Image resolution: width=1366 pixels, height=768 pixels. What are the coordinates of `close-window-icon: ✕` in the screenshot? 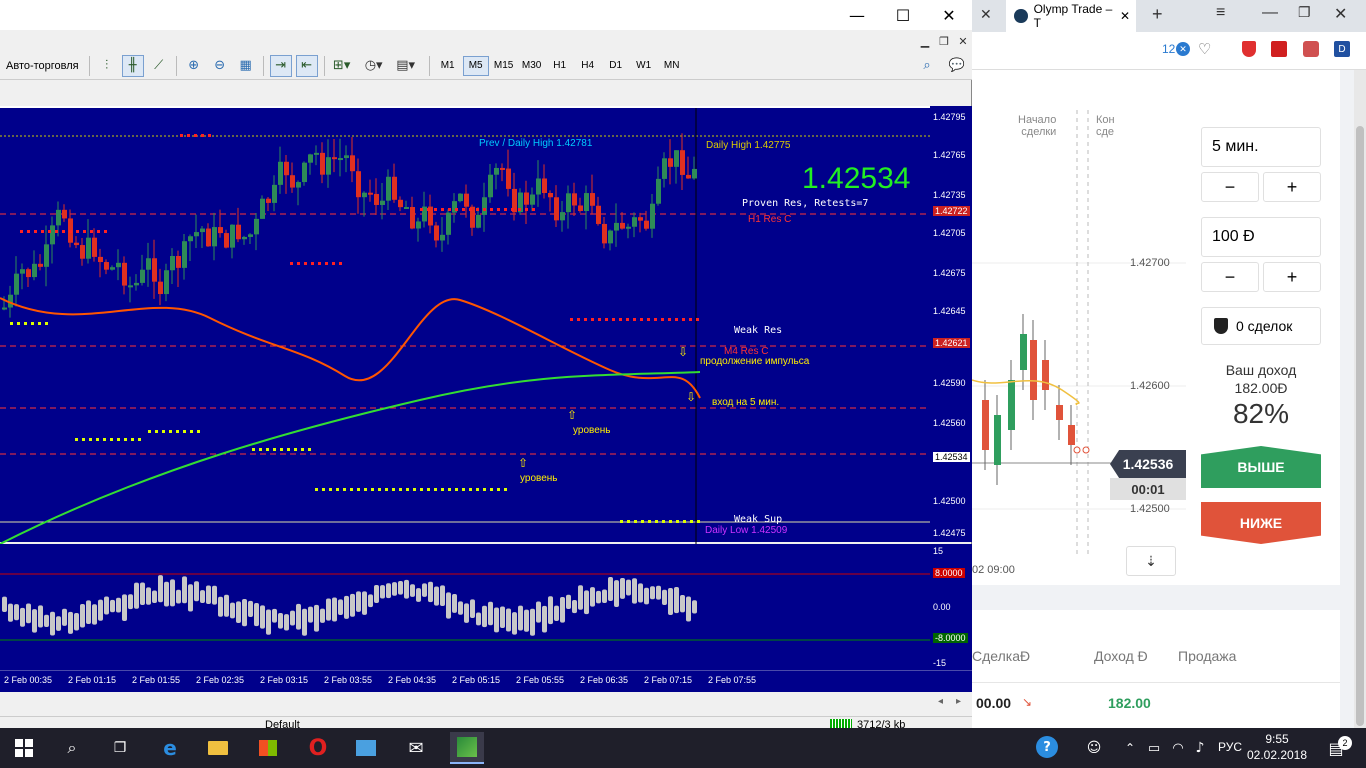 It's located at (1340, 14).